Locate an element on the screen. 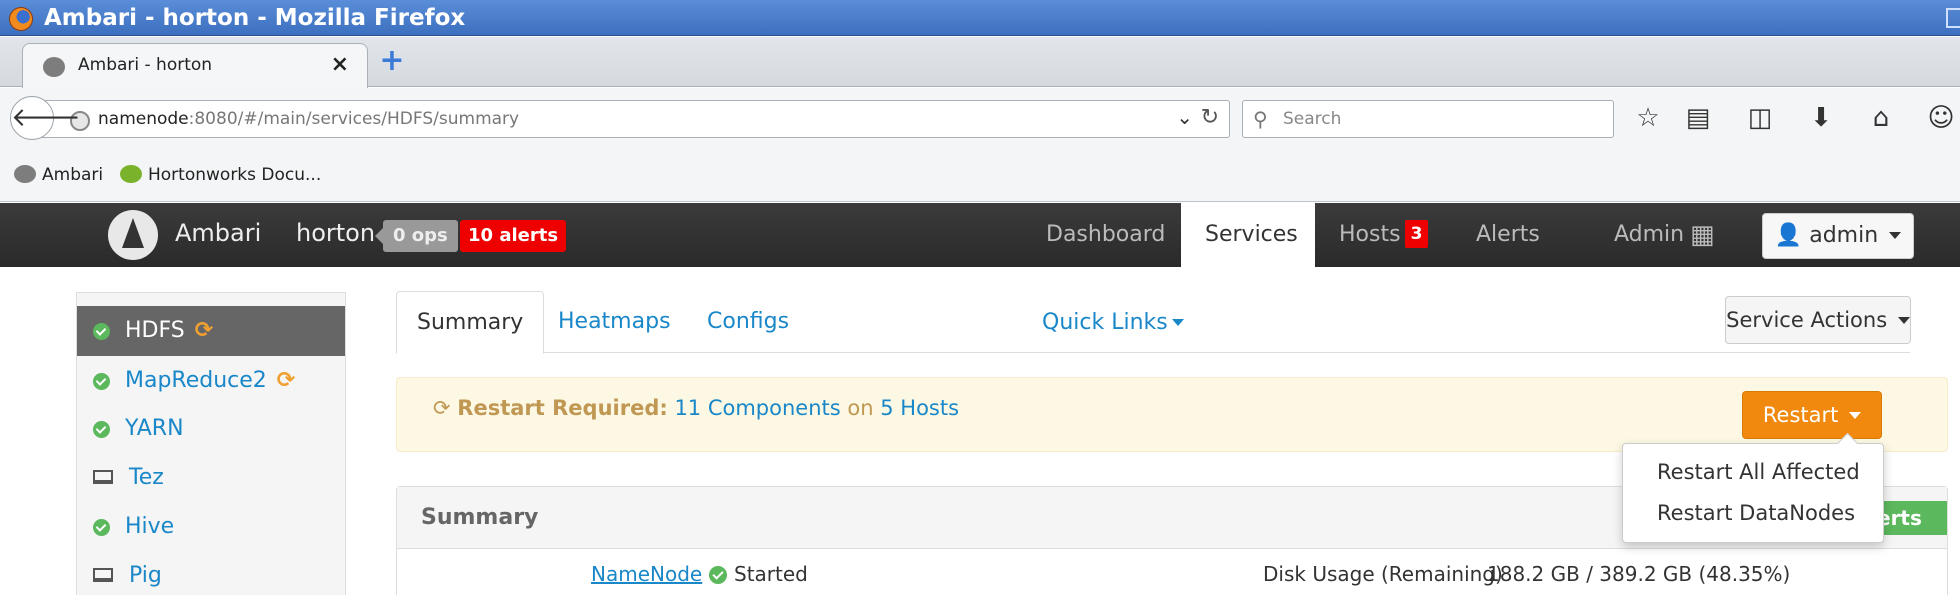 The image size is (1960, 595). sidebar-item-hdfs: HDFS ⟳ is located at coordinates (211, 331).